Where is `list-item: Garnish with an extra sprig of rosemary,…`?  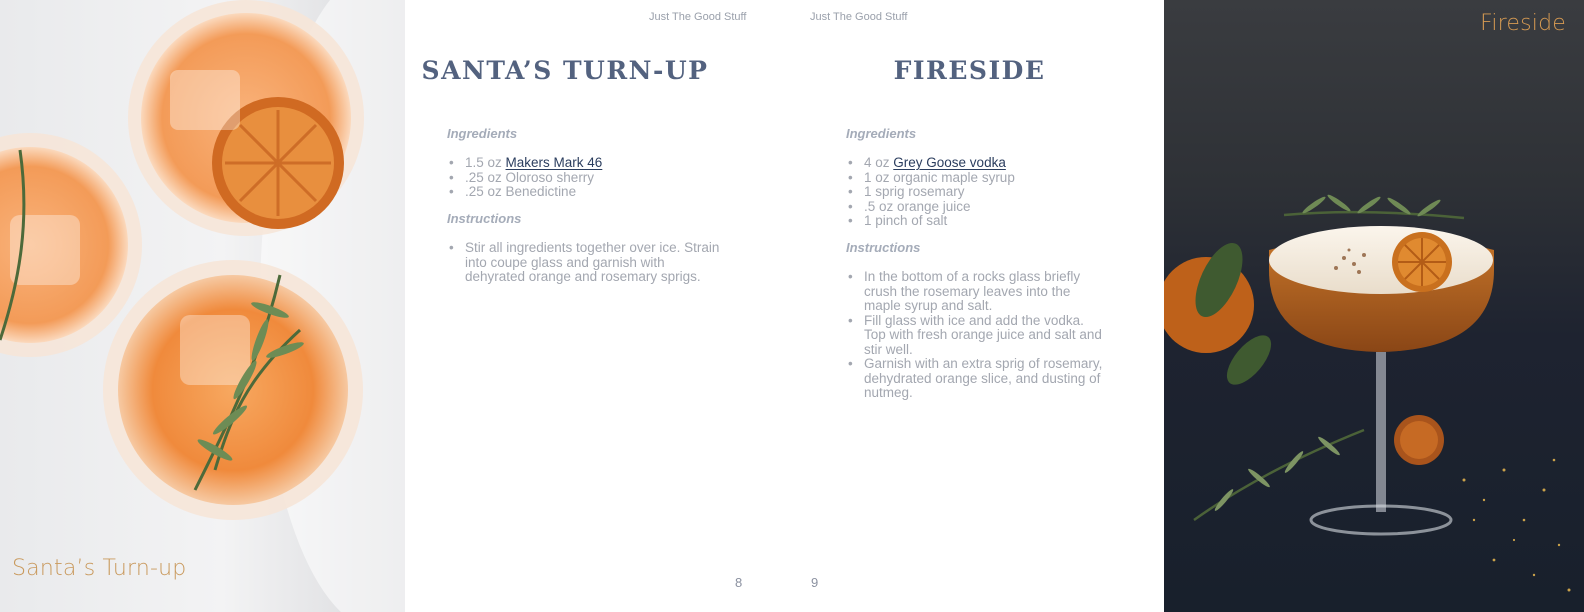
list-item: Garnish with an extra sprig of rosemary,… is located at coordinates (977, 378).